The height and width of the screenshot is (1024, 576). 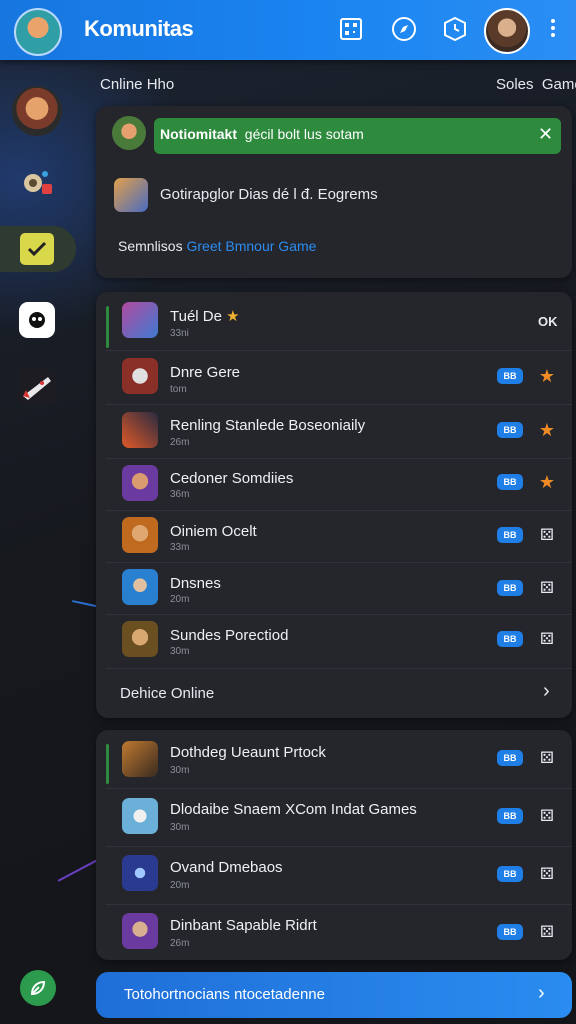 I want to click on game-title-text: Tuél De, so click(x=196, y=316).